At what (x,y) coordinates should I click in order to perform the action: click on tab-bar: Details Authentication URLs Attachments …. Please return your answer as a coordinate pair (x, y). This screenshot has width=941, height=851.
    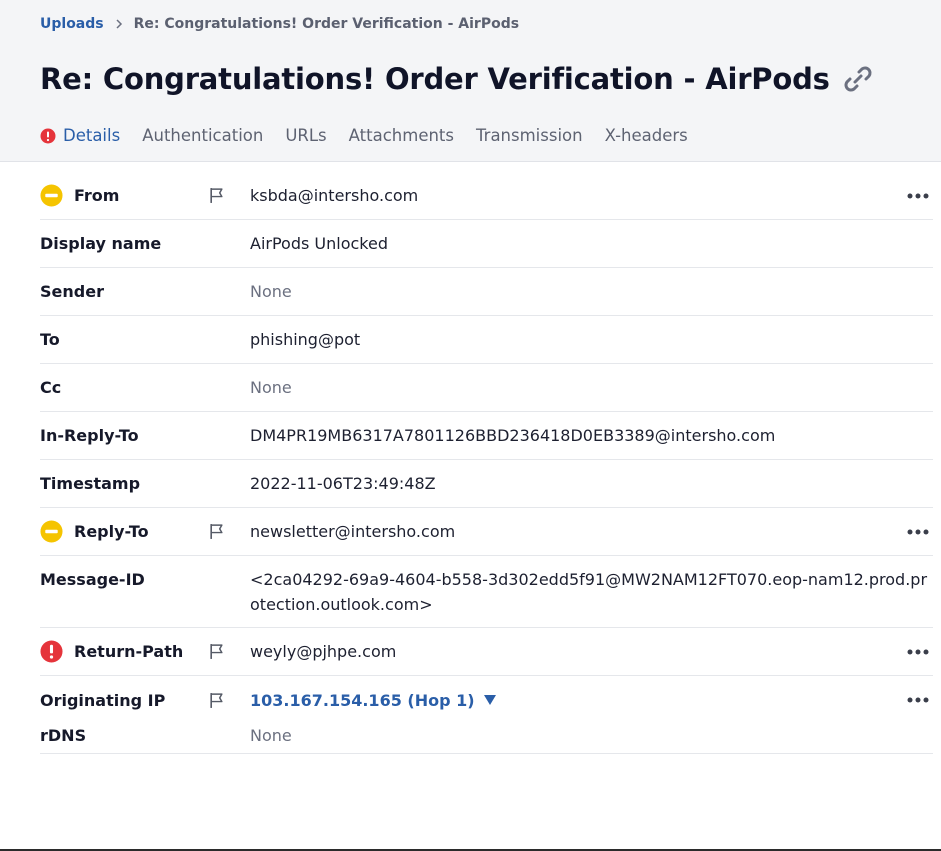
    Looking at the image, I should click on (375, 135).